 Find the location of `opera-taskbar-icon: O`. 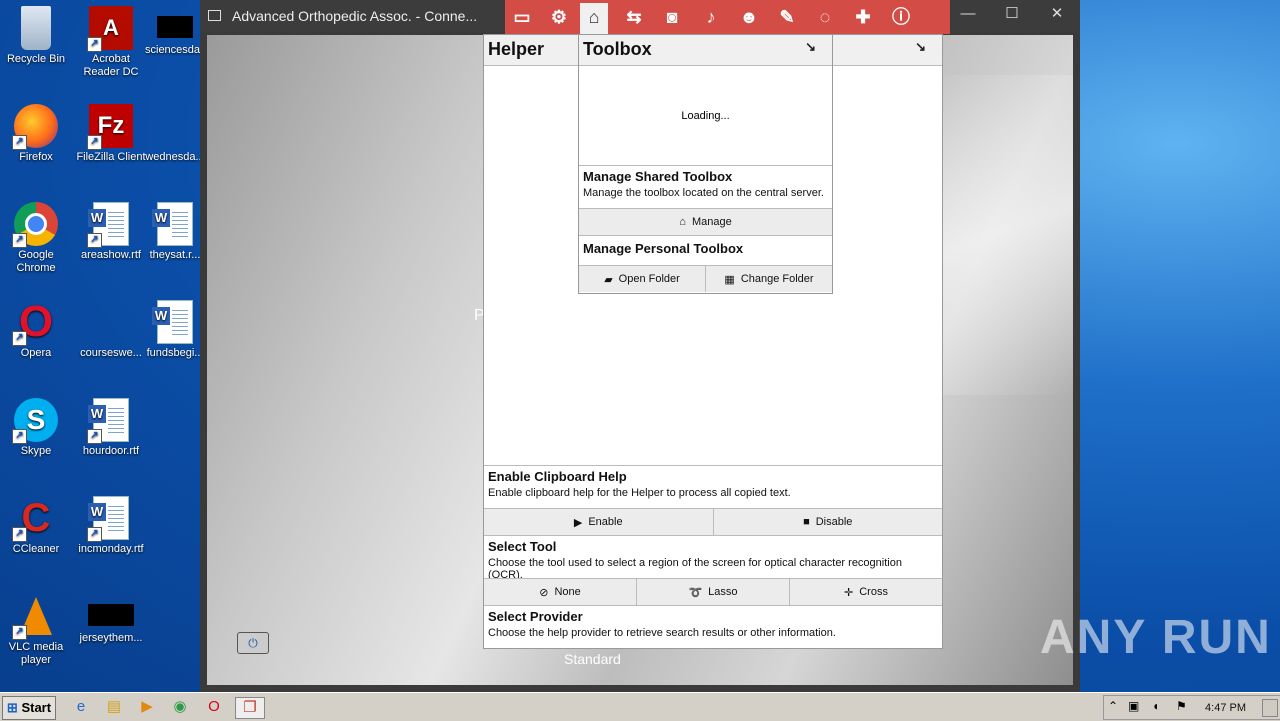

opera-taskbar-icon: O is located at coordinates (214, 707).